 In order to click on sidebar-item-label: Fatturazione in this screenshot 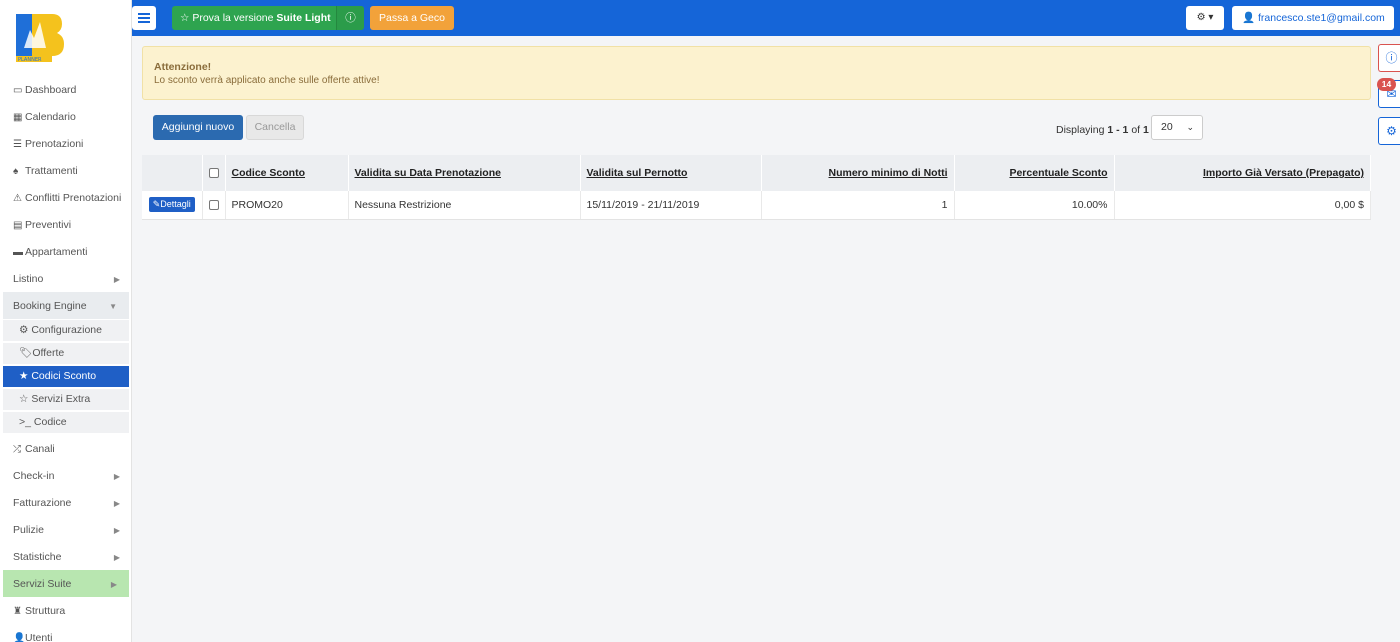, I will do `click(42, 503)`.